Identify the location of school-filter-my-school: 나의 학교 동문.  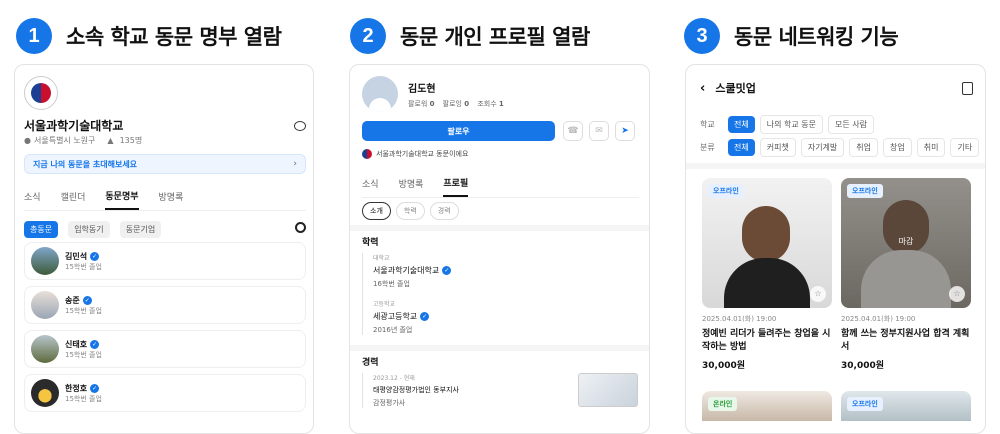
(791, 124).